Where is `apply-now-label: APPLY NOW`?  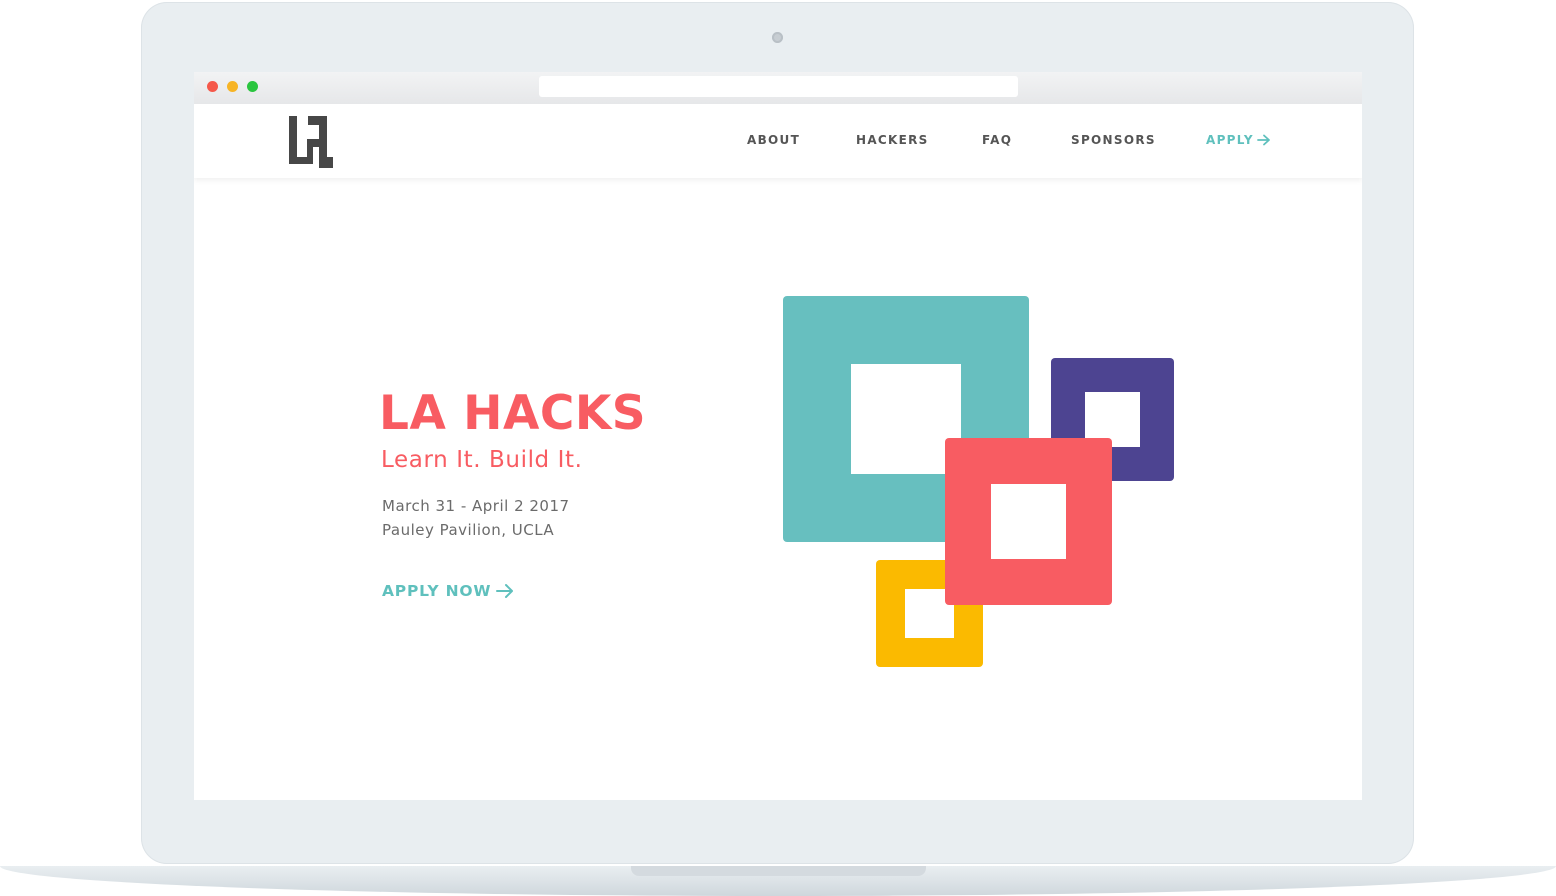
apply-now-label: APPLY NOW is located at coordinates (437, 591).